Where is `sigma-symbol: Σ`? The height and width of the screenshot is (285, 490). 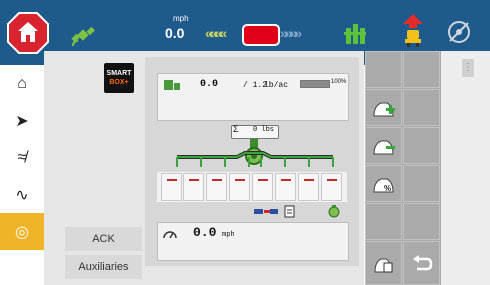
sigma-symbol: Σ is located at coordinates (236, 129).